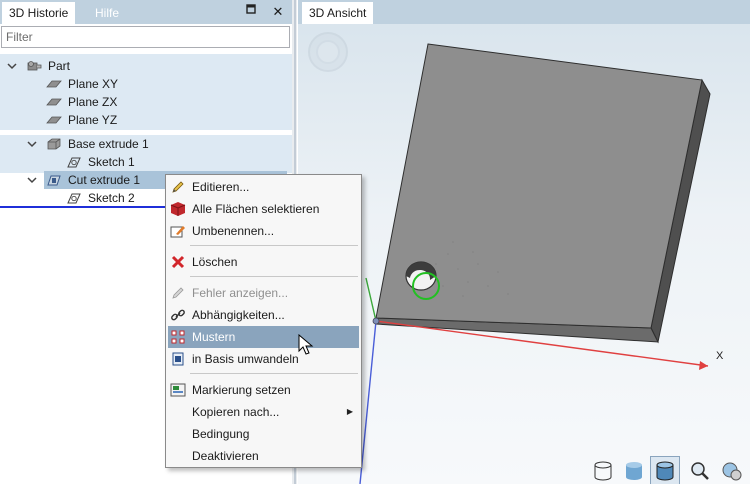 Image resolution: width=750 pixels, height=484 pixels. Describe the element at coordinates (634, 470) in the screenshot. I see `shaded-view-icon` at that location.